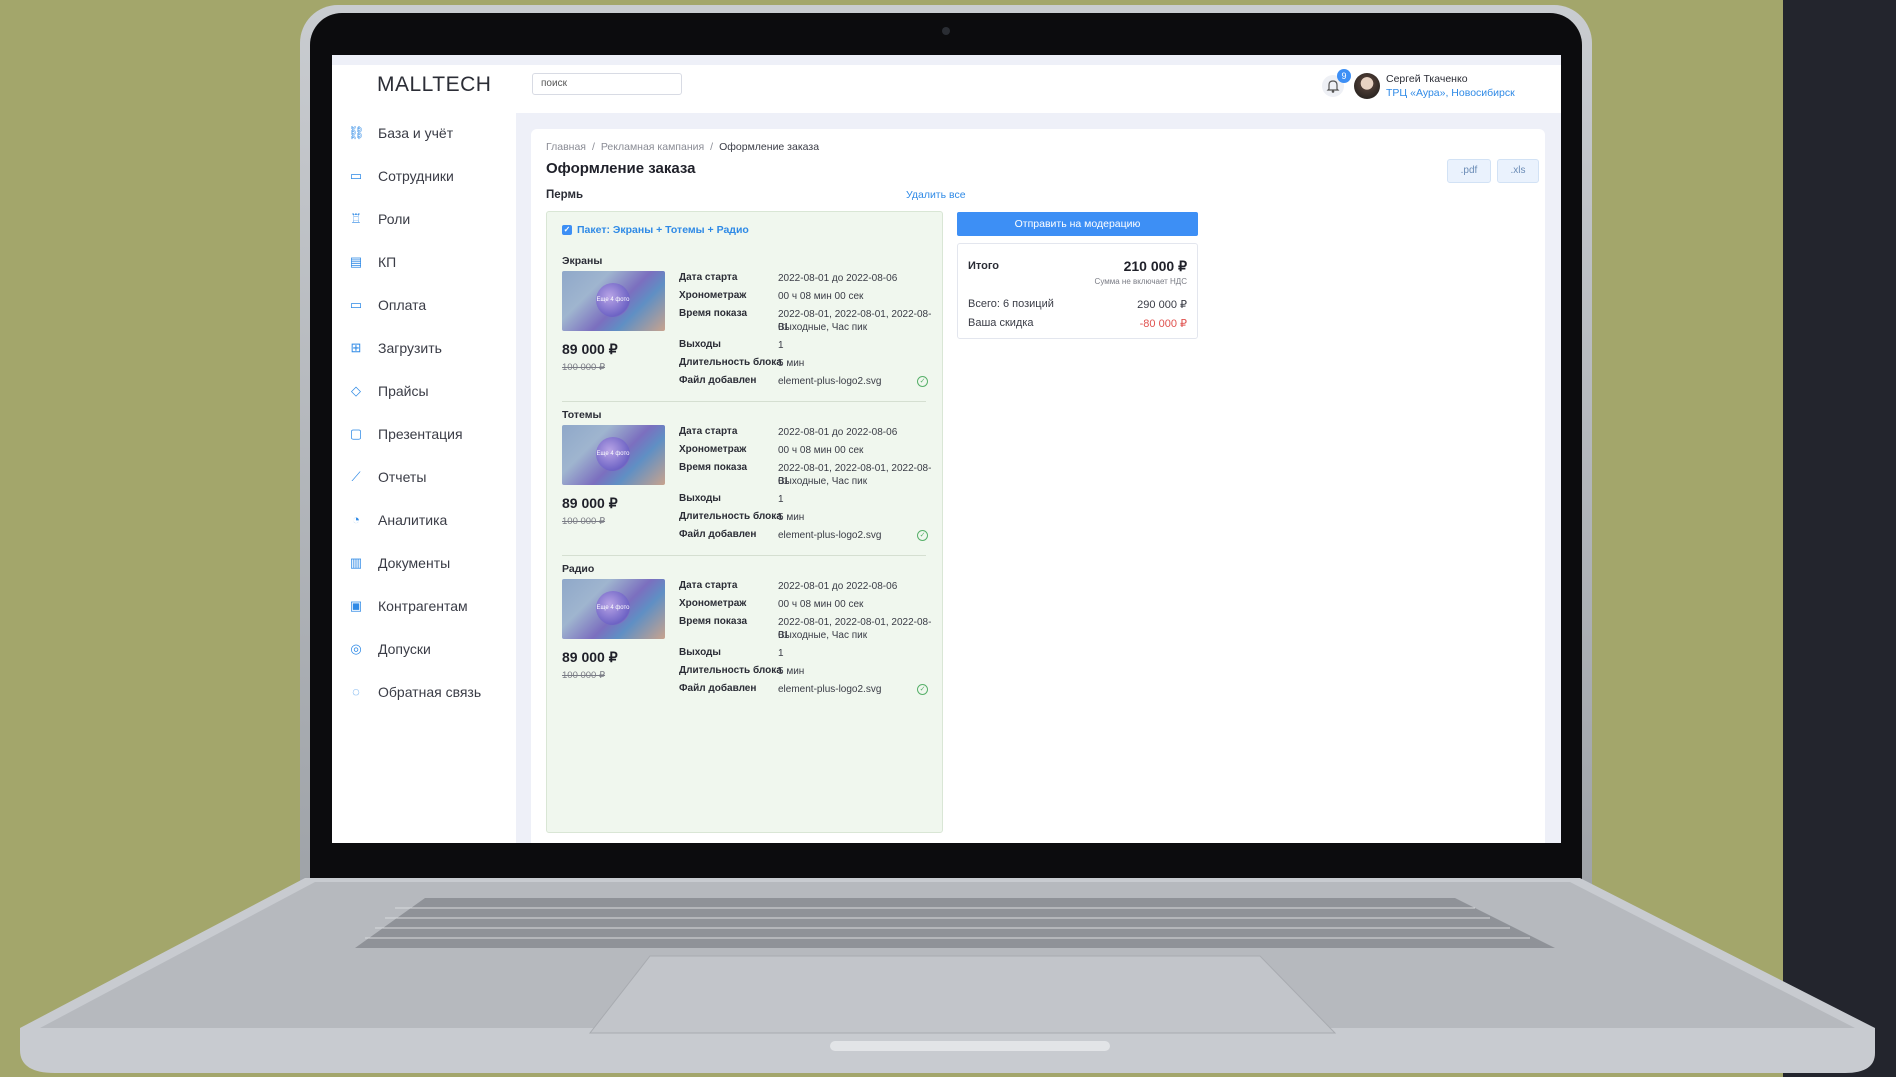 The image size is (1896, 1077). What do you see at coordinates (621, 168) in the screenshot?
I see `page-title: Оформление заказа` at bounding box center [621, 168].